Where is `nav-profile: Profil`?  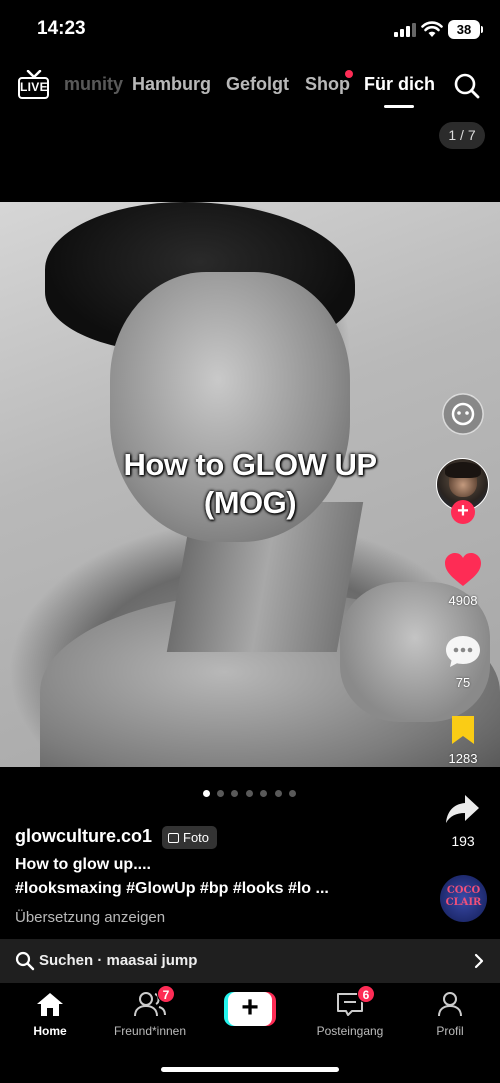 nav-profile: Profil is located at coordinates (450, 1012).